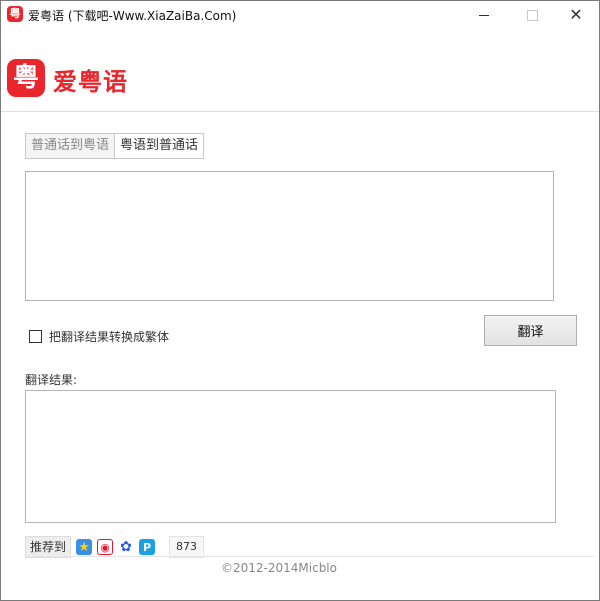 The image size is (600, 601). I want to click on translate-button: 翻译, so click(530, 330).